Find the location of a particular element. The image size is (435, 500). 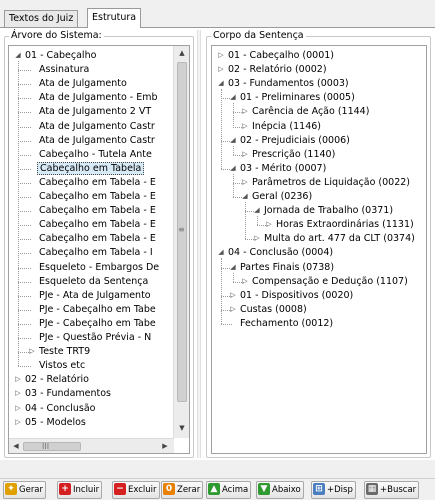

hscroll-thumb is located at coordinates (52, 446).